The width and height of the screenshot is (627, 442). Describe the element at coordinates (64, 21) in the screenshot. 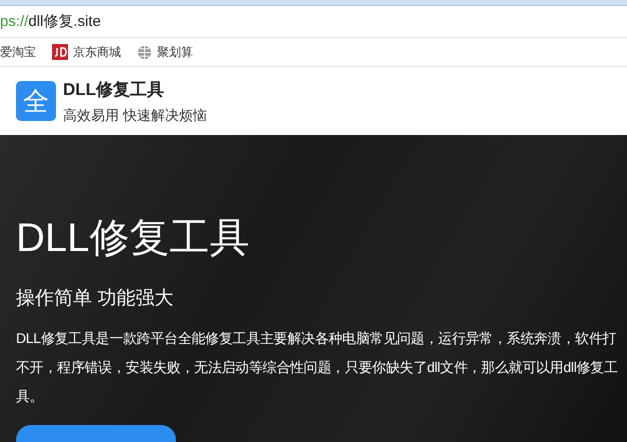

I see `url-host: dll修复.site` at that location.